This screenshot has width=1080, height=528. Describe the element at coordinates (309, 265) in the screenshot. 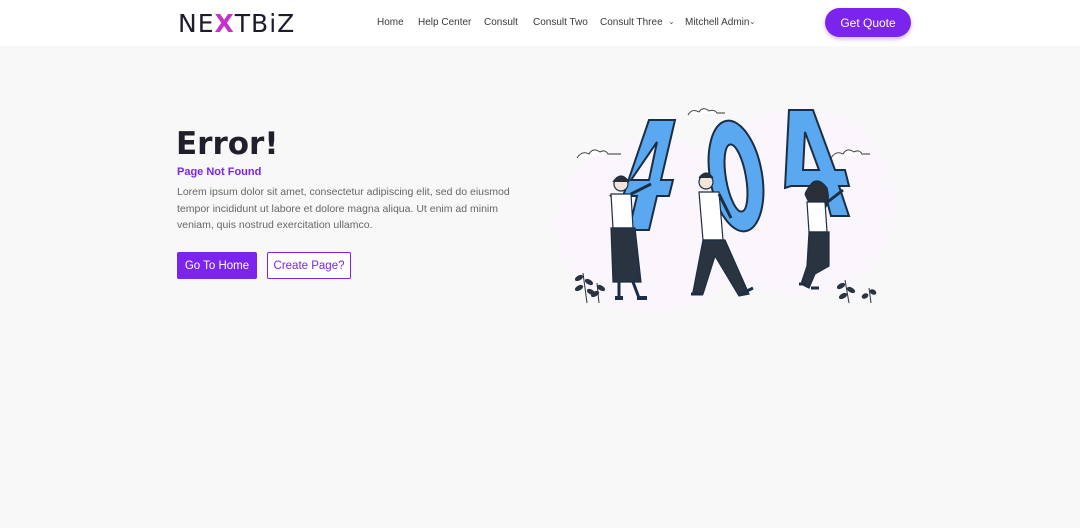

I see `create-page-button: Create Page?` at that location.